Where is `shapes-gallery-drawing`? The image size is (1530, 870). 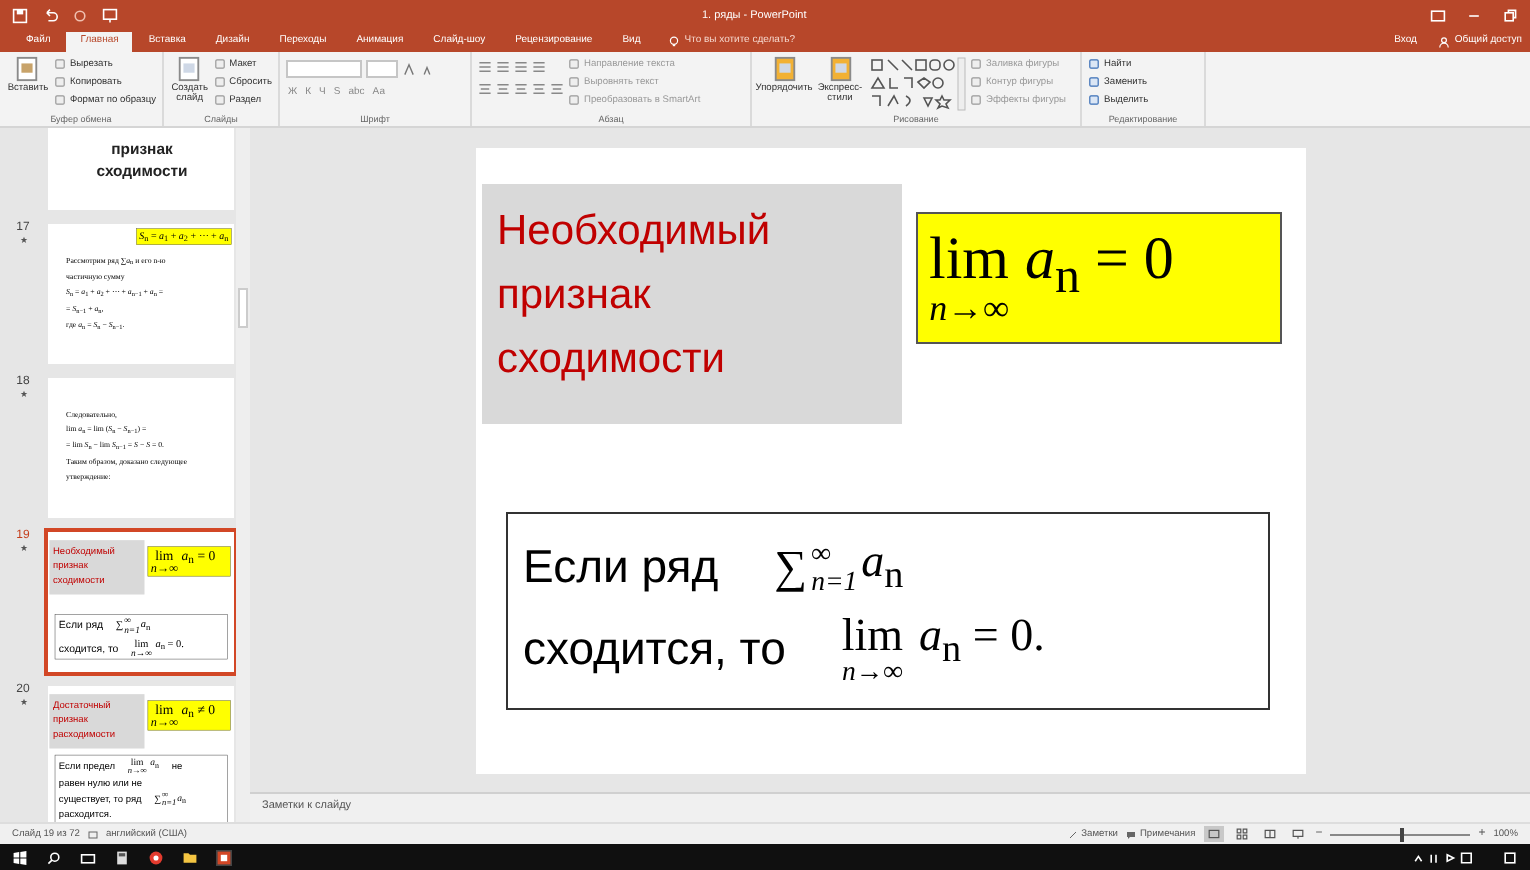 shapes-gallery-drawing is located at coordinates (918, 84).